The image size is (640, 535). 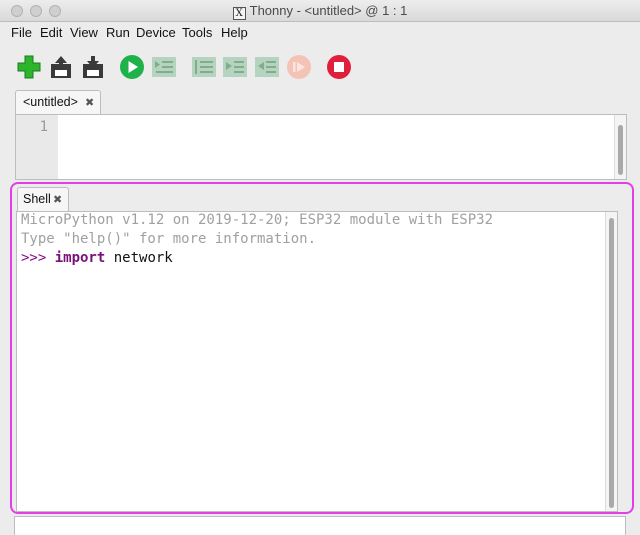 I want to click on step-over-icon, so click(x=204, y=67).